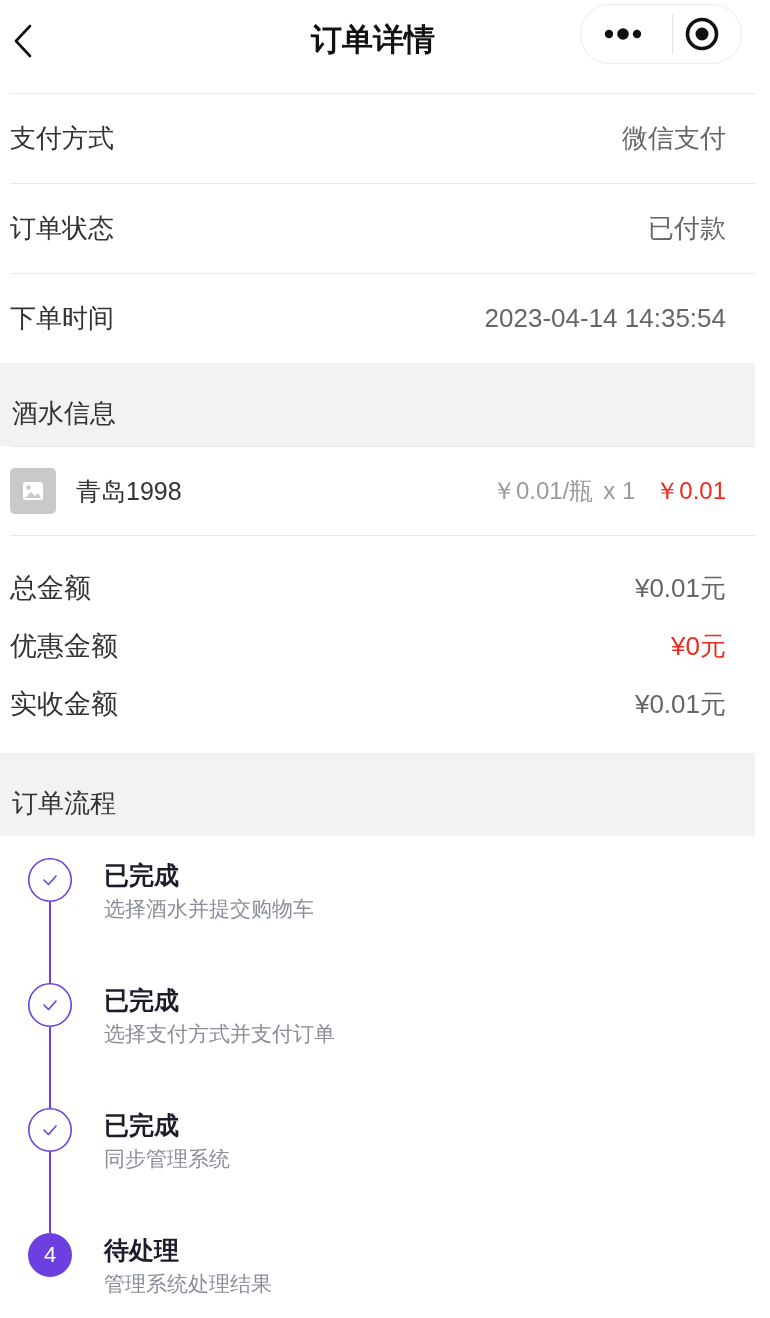 This screenshot has height=1318, width=770. What do you see at coordinates (687, 228) in the screenshot?
I see `field-value: 已付款` at bounding box center [687, 228].